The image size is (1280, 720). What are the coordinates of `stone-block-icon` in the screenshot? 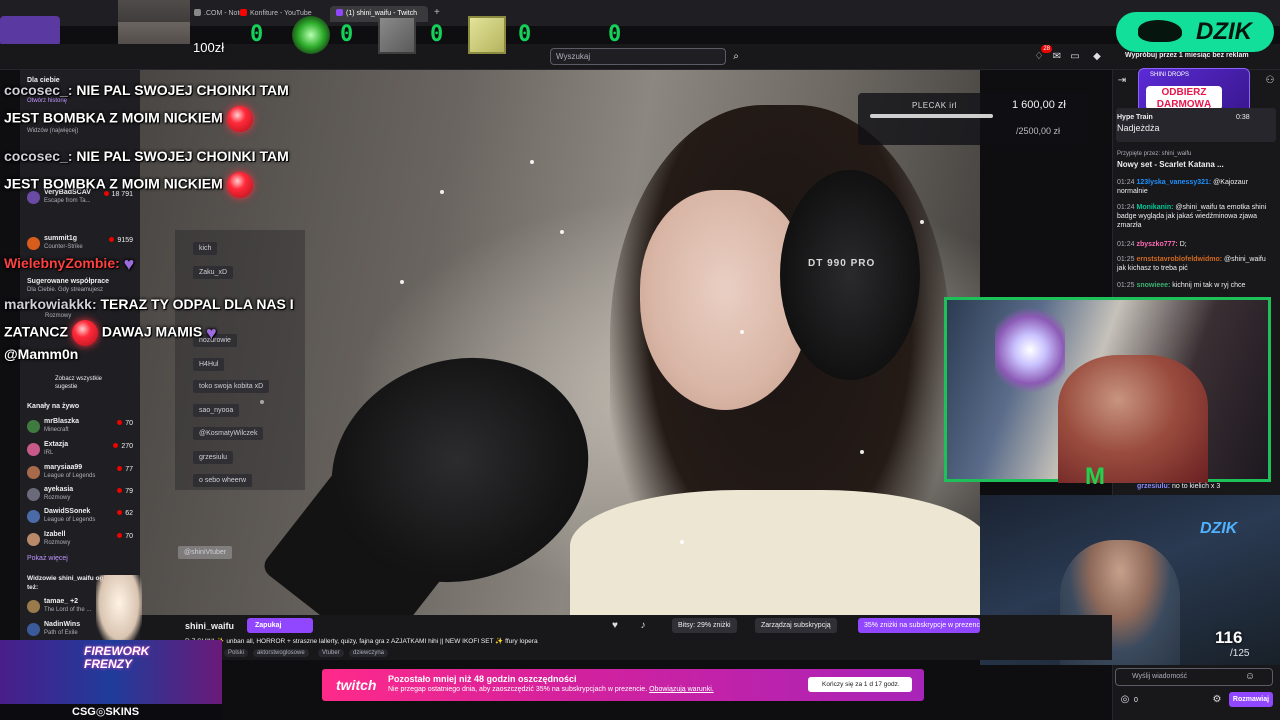 It's located at (397, 35).